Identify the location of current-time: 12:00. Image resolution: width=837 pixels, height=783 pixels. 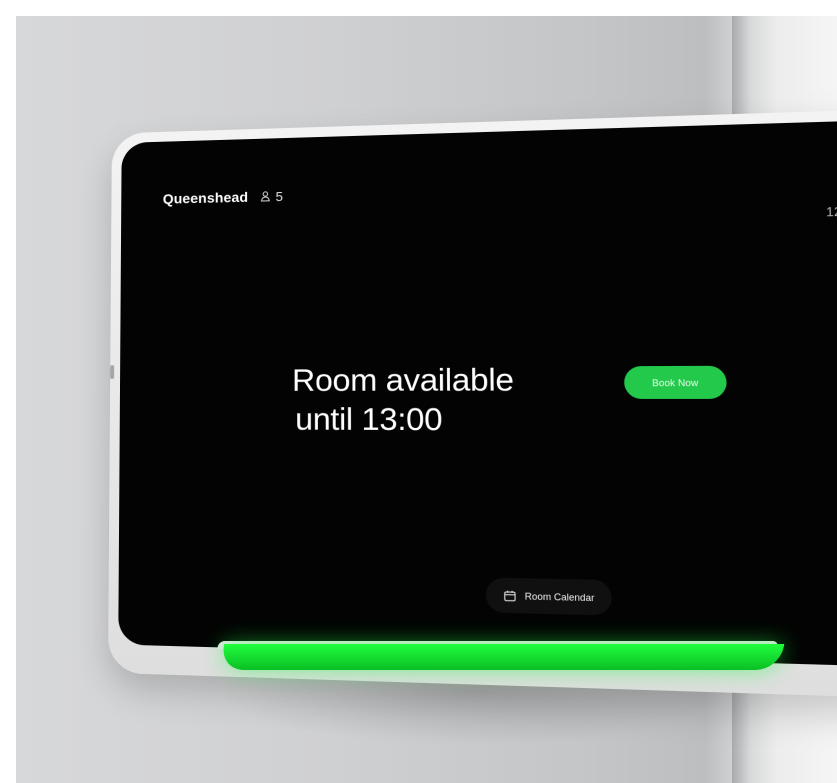
(831, 211).